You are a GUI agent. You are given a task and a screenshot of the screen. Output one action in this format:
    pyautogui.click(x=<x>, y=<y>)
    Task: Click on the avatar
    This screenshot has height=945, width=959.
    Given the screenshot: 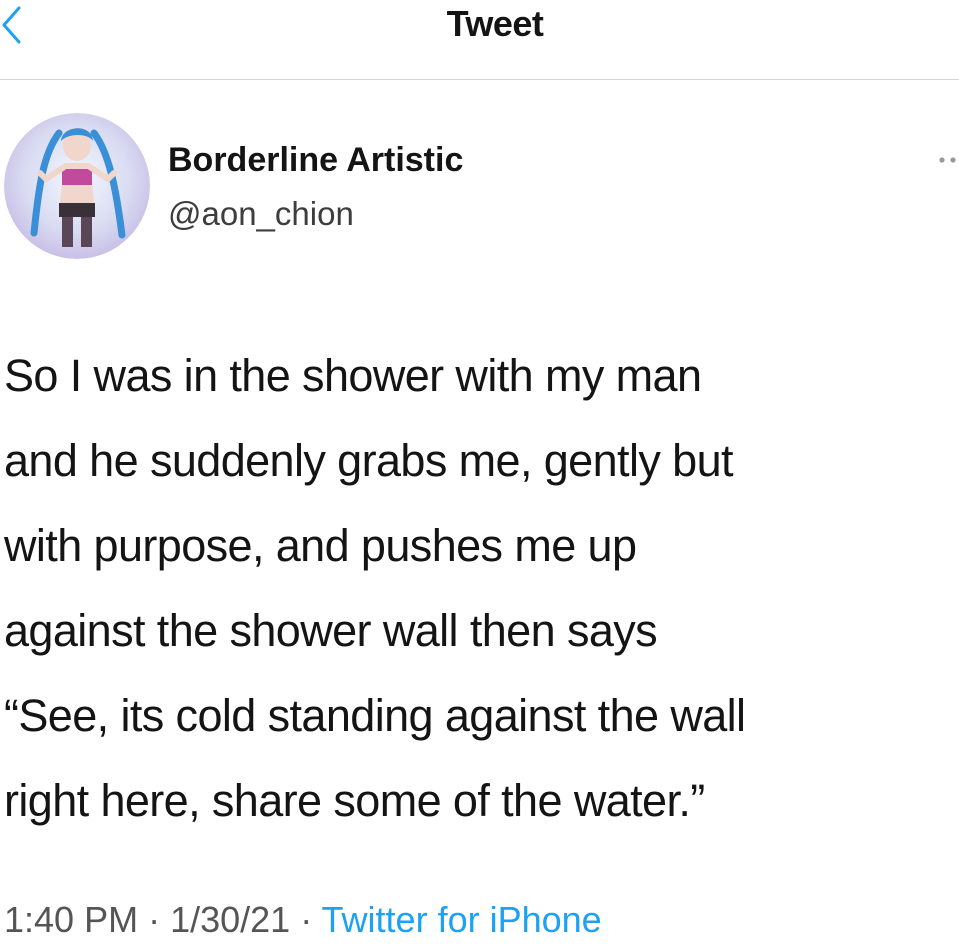 What is the action you would take?
    pyautogui.click(x=77, y=186)
    